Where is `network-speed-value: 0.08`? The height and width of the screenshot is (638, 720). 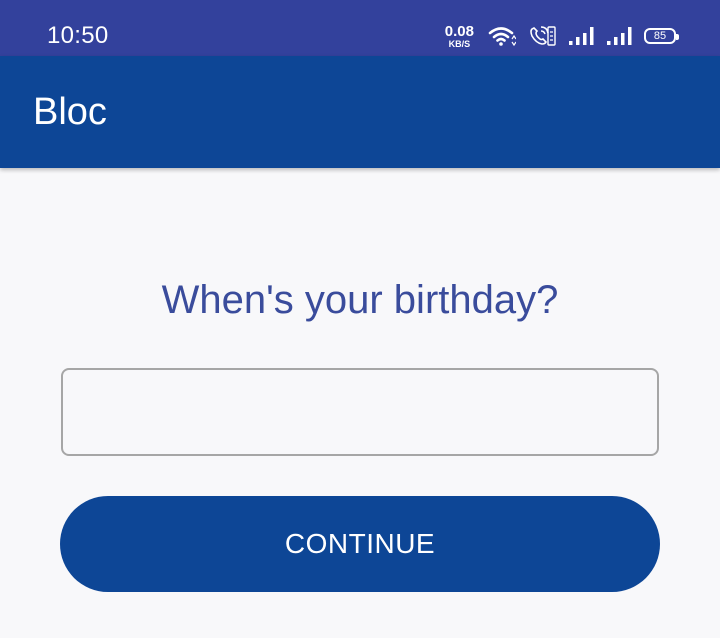
network-speed-value: 0.08 is located at coordinates (459, 31).